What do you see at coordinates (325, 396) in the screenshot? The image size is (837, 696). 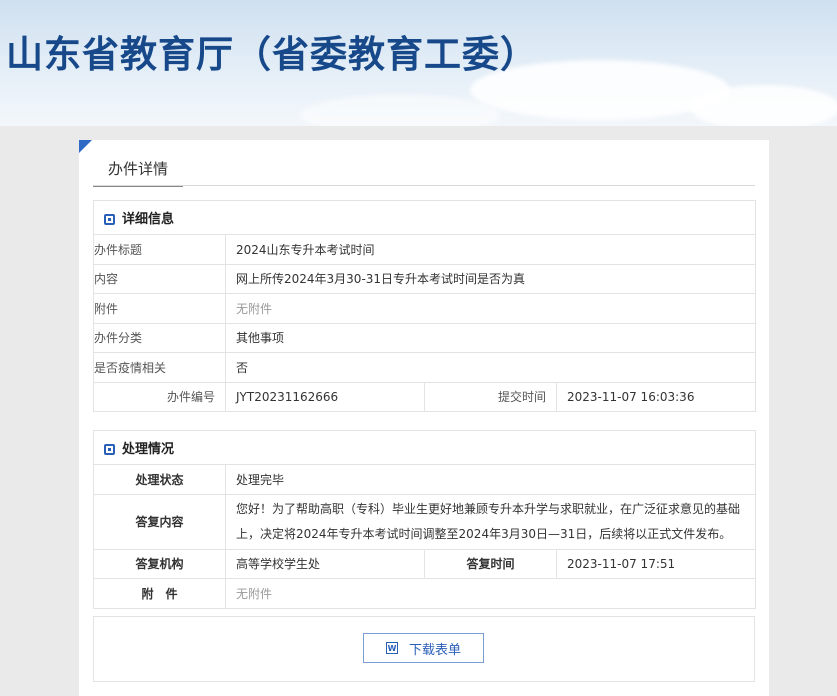 I see `case-no-value: JYT20231162666` at bounding box center [325, 396].